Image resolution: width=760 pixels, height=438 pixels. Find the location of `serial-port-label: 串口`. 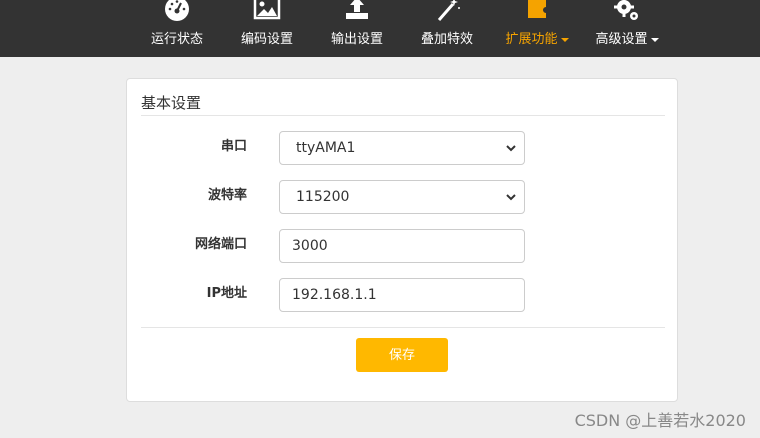

serial-port-label: 串口 is located at coordinates (233, 146).